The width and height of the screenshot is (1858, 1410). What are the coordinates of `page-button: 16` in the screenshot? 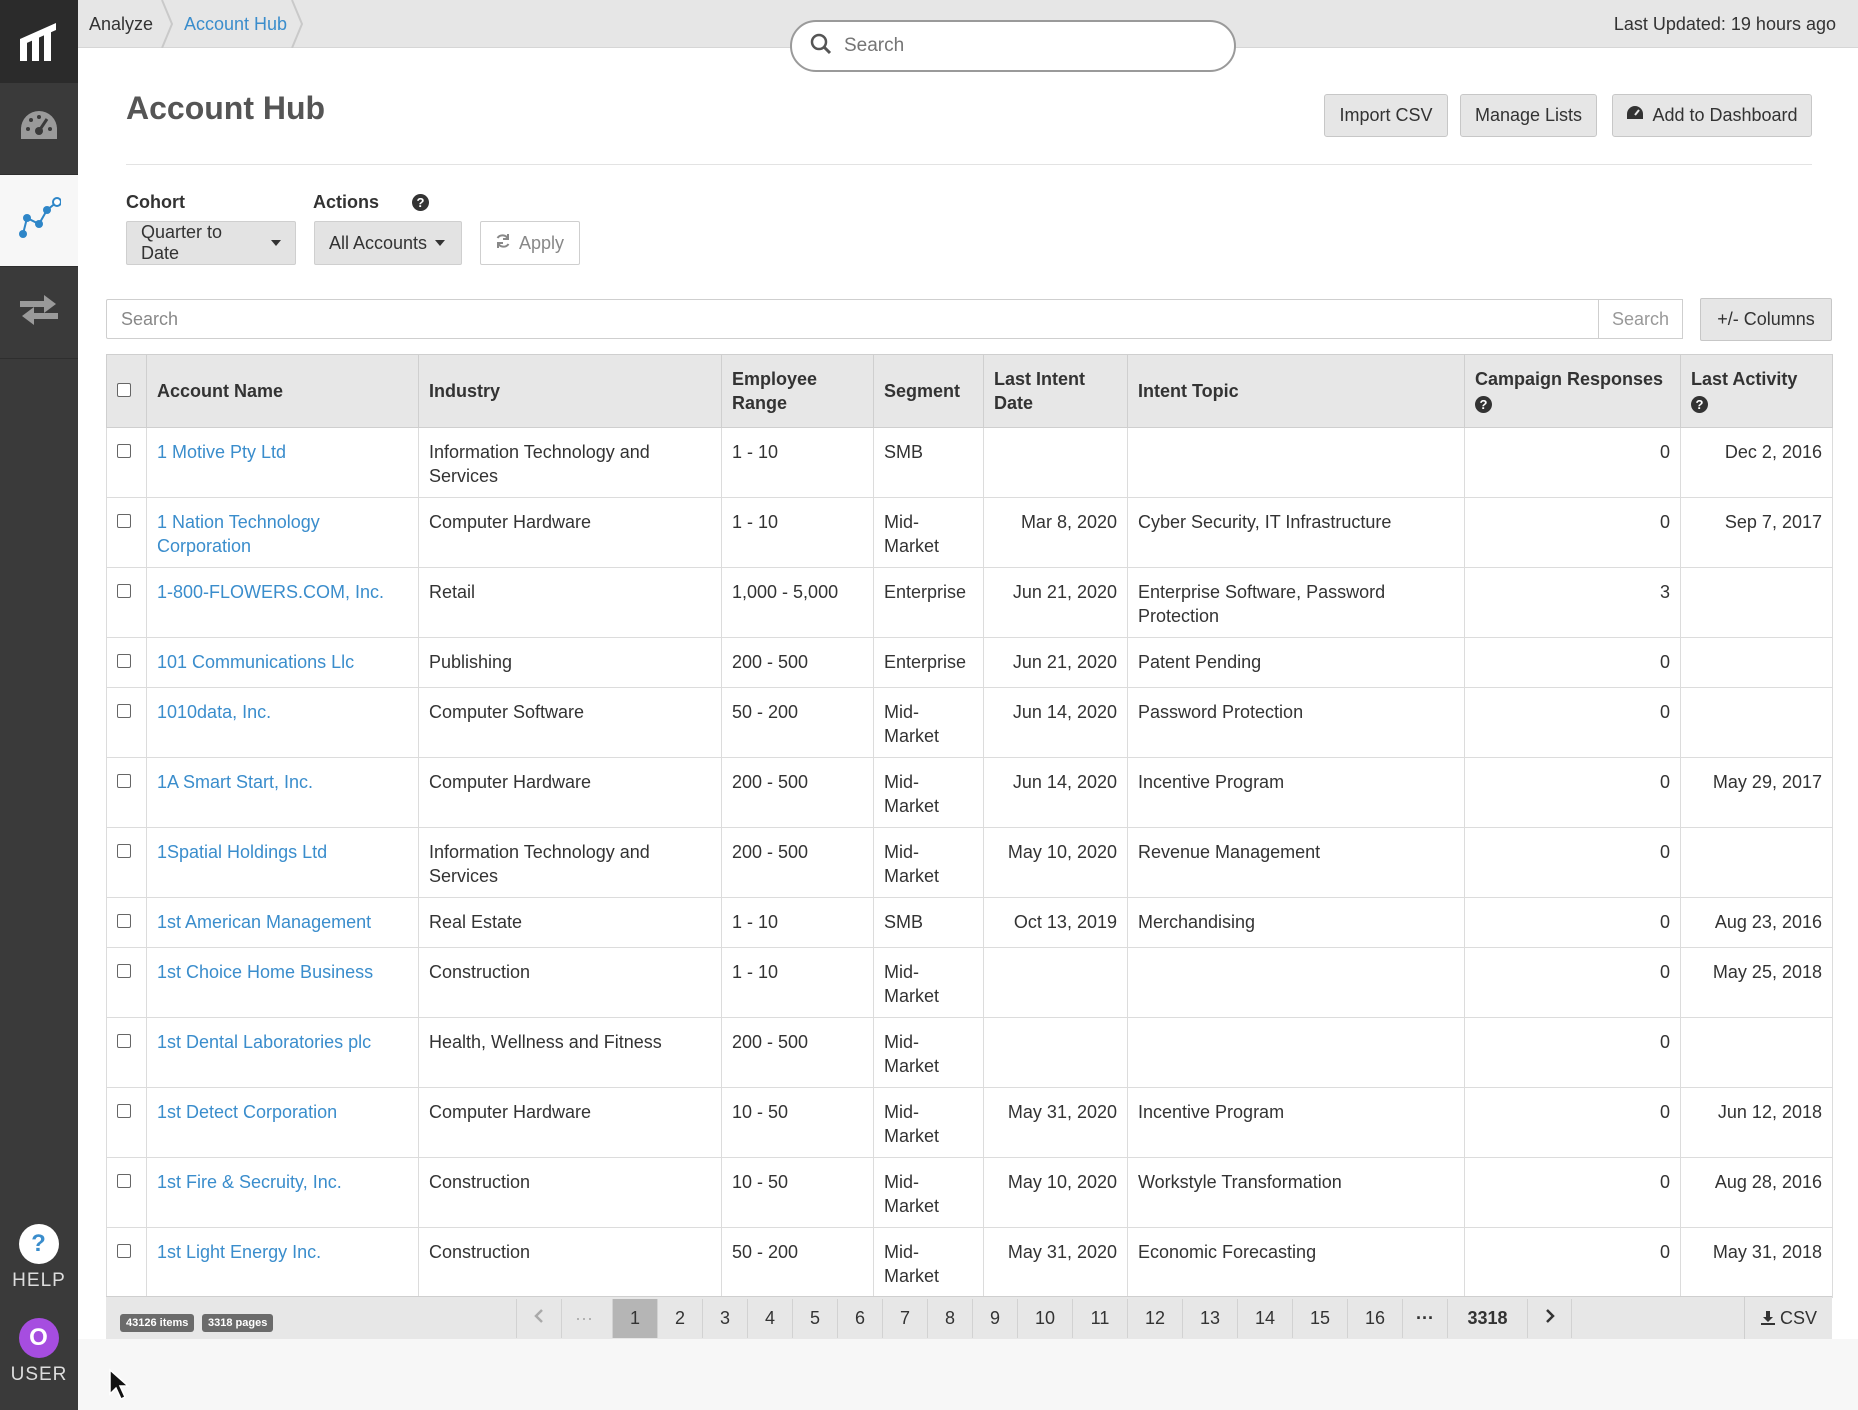 It's located at (1374, 1318).